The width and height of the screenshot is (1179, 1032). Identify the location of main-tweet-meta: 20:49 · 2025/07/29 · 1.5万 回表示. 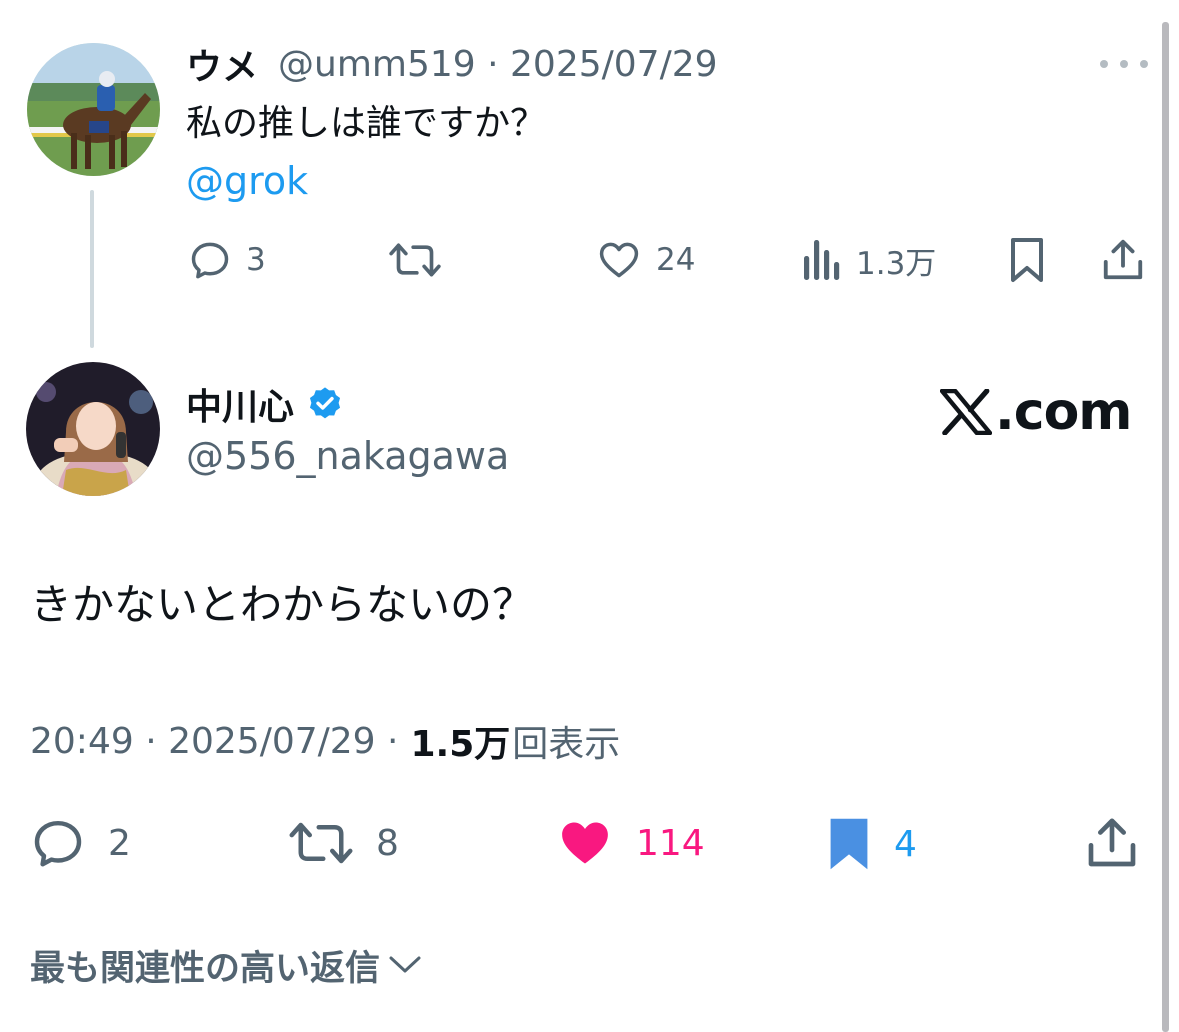
(325, 741).